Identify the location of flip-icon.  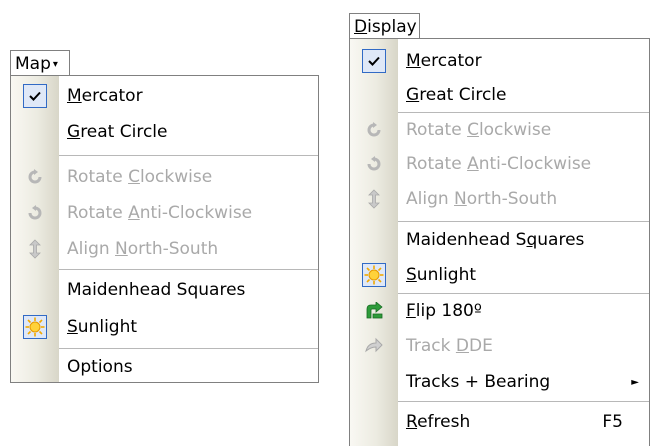
(374, 311).